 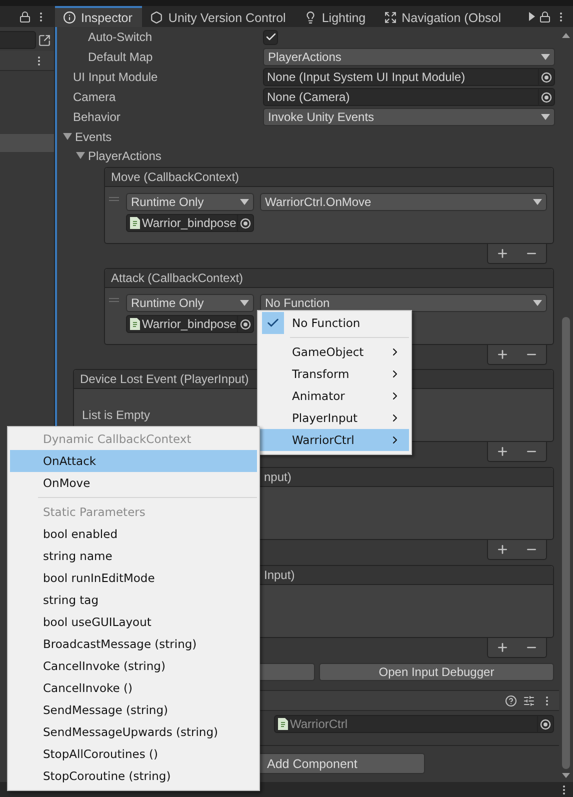 What do you see at coordinates (403, 303) in the screenshot?
I see `dropdown: No Function` at bounding box center [403, 303].